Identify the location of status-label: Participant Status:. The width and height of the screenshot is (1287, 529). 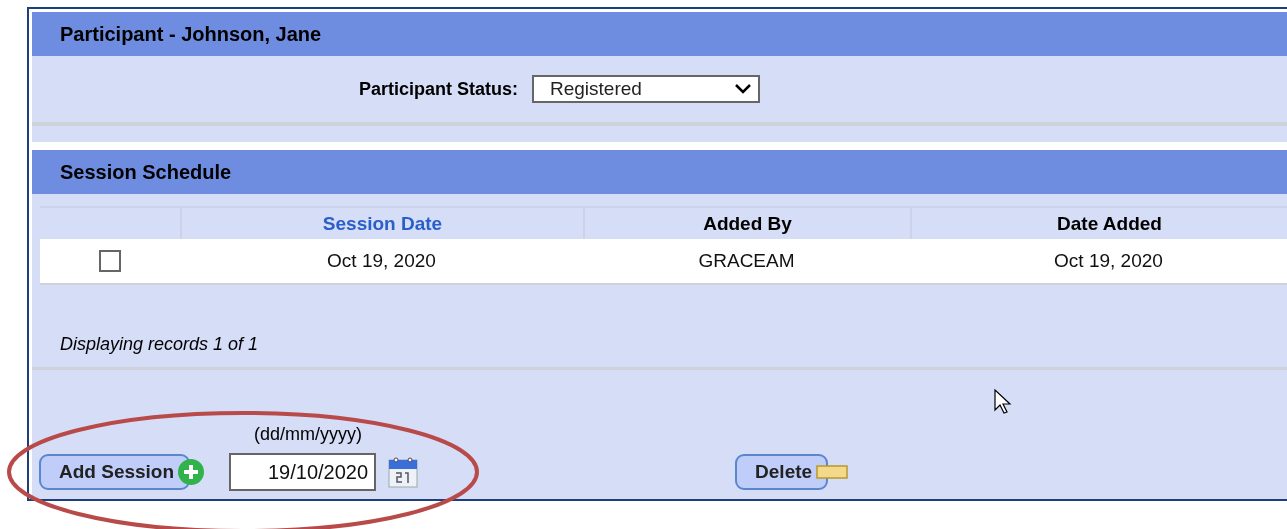
(438, 89).